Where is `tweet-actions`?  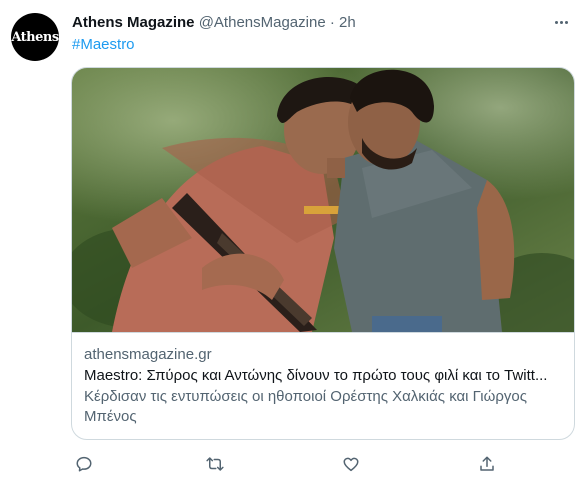
tweet-actions is located at coordinates (287, 464).